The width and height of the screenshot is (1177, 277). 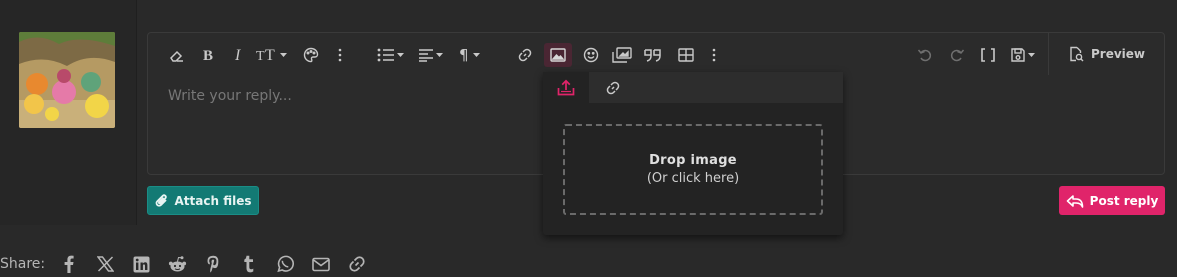 I want to click on image-popup-tabs, so click(x=693, y=87).